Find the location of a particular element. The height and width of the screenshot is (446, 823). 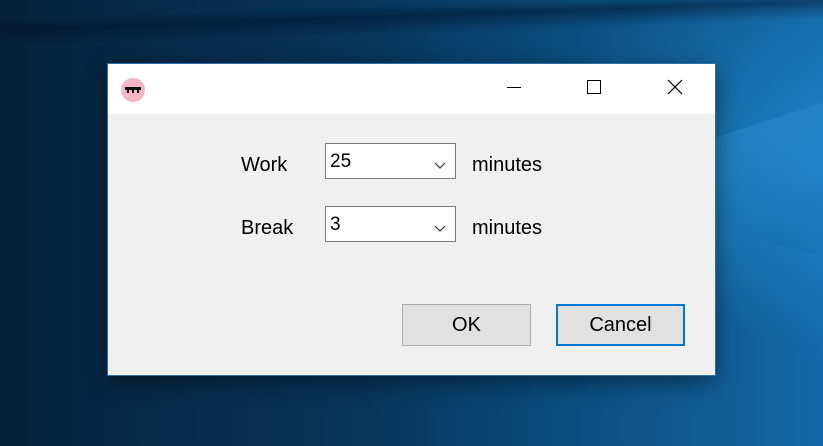

break-unit-label: minutes is located at coordinates (507, 228).